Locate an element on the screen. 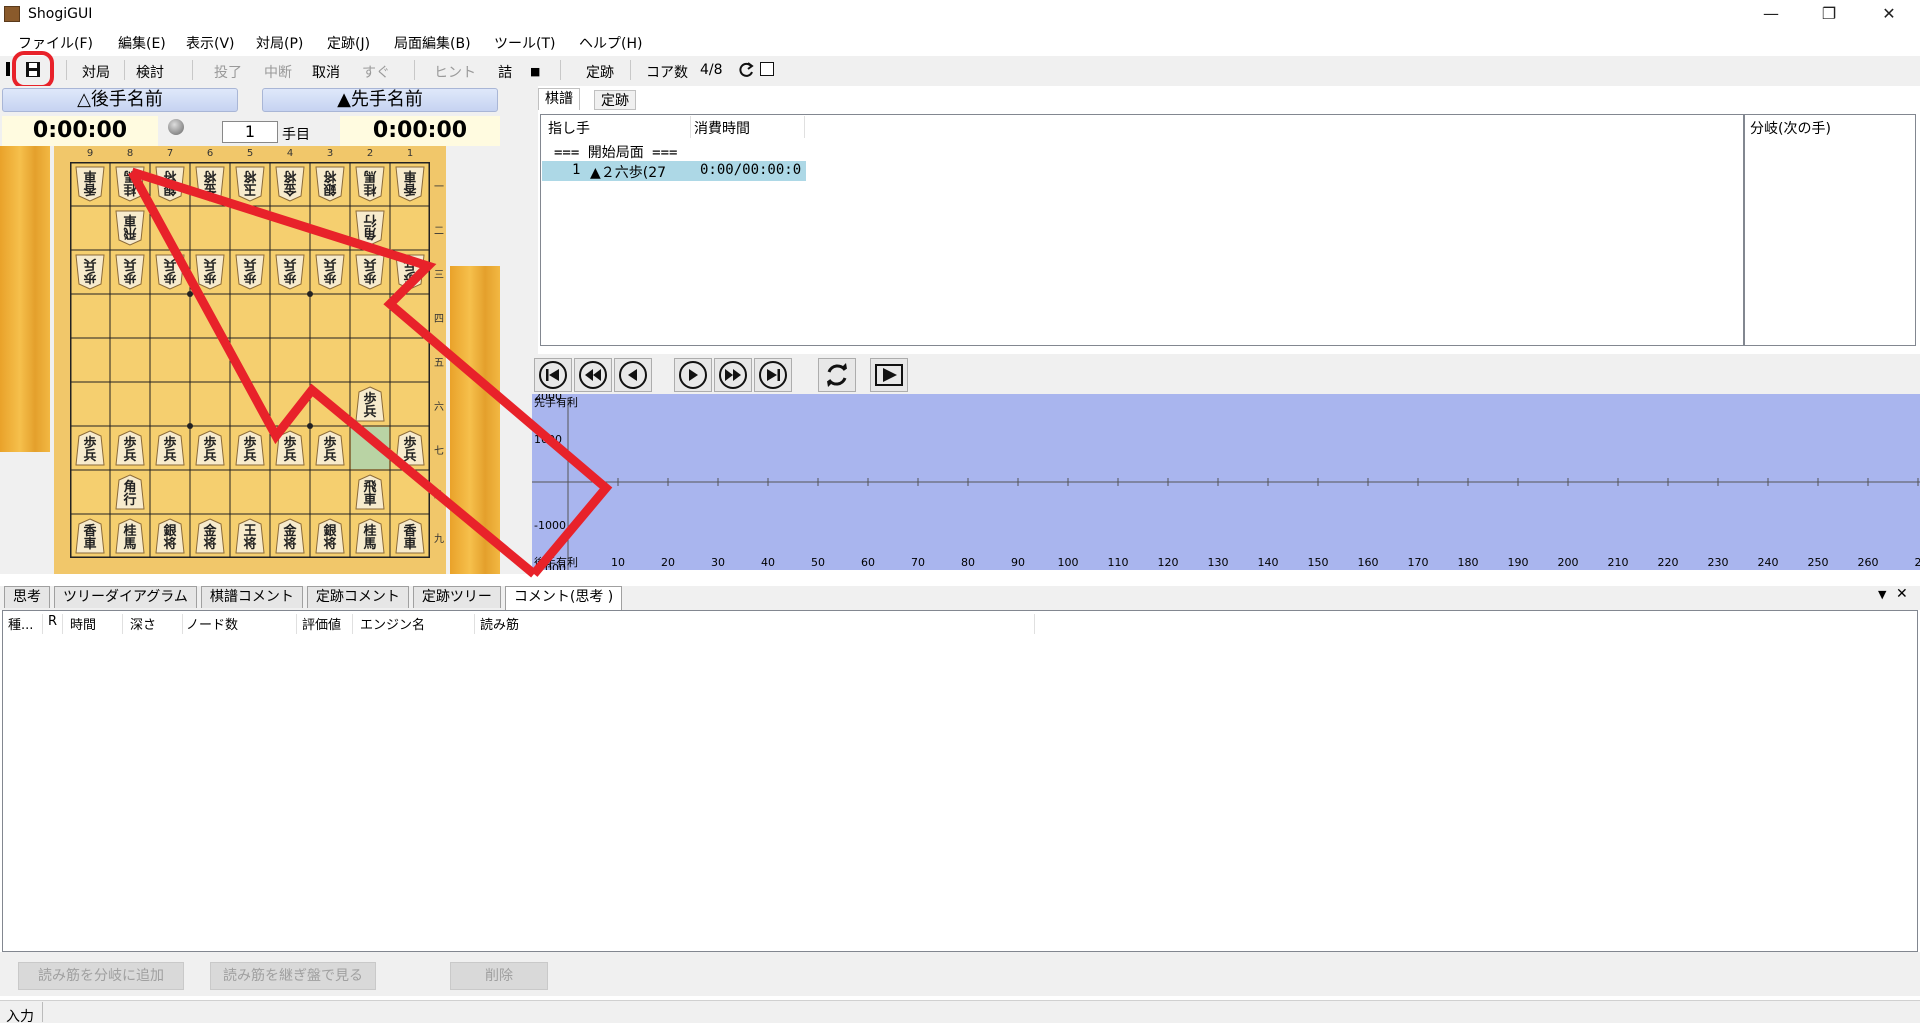 This screenshot has width=1920, height=1026. bottom-tab: 棋譜コメント is located at coordinates (252, 597).